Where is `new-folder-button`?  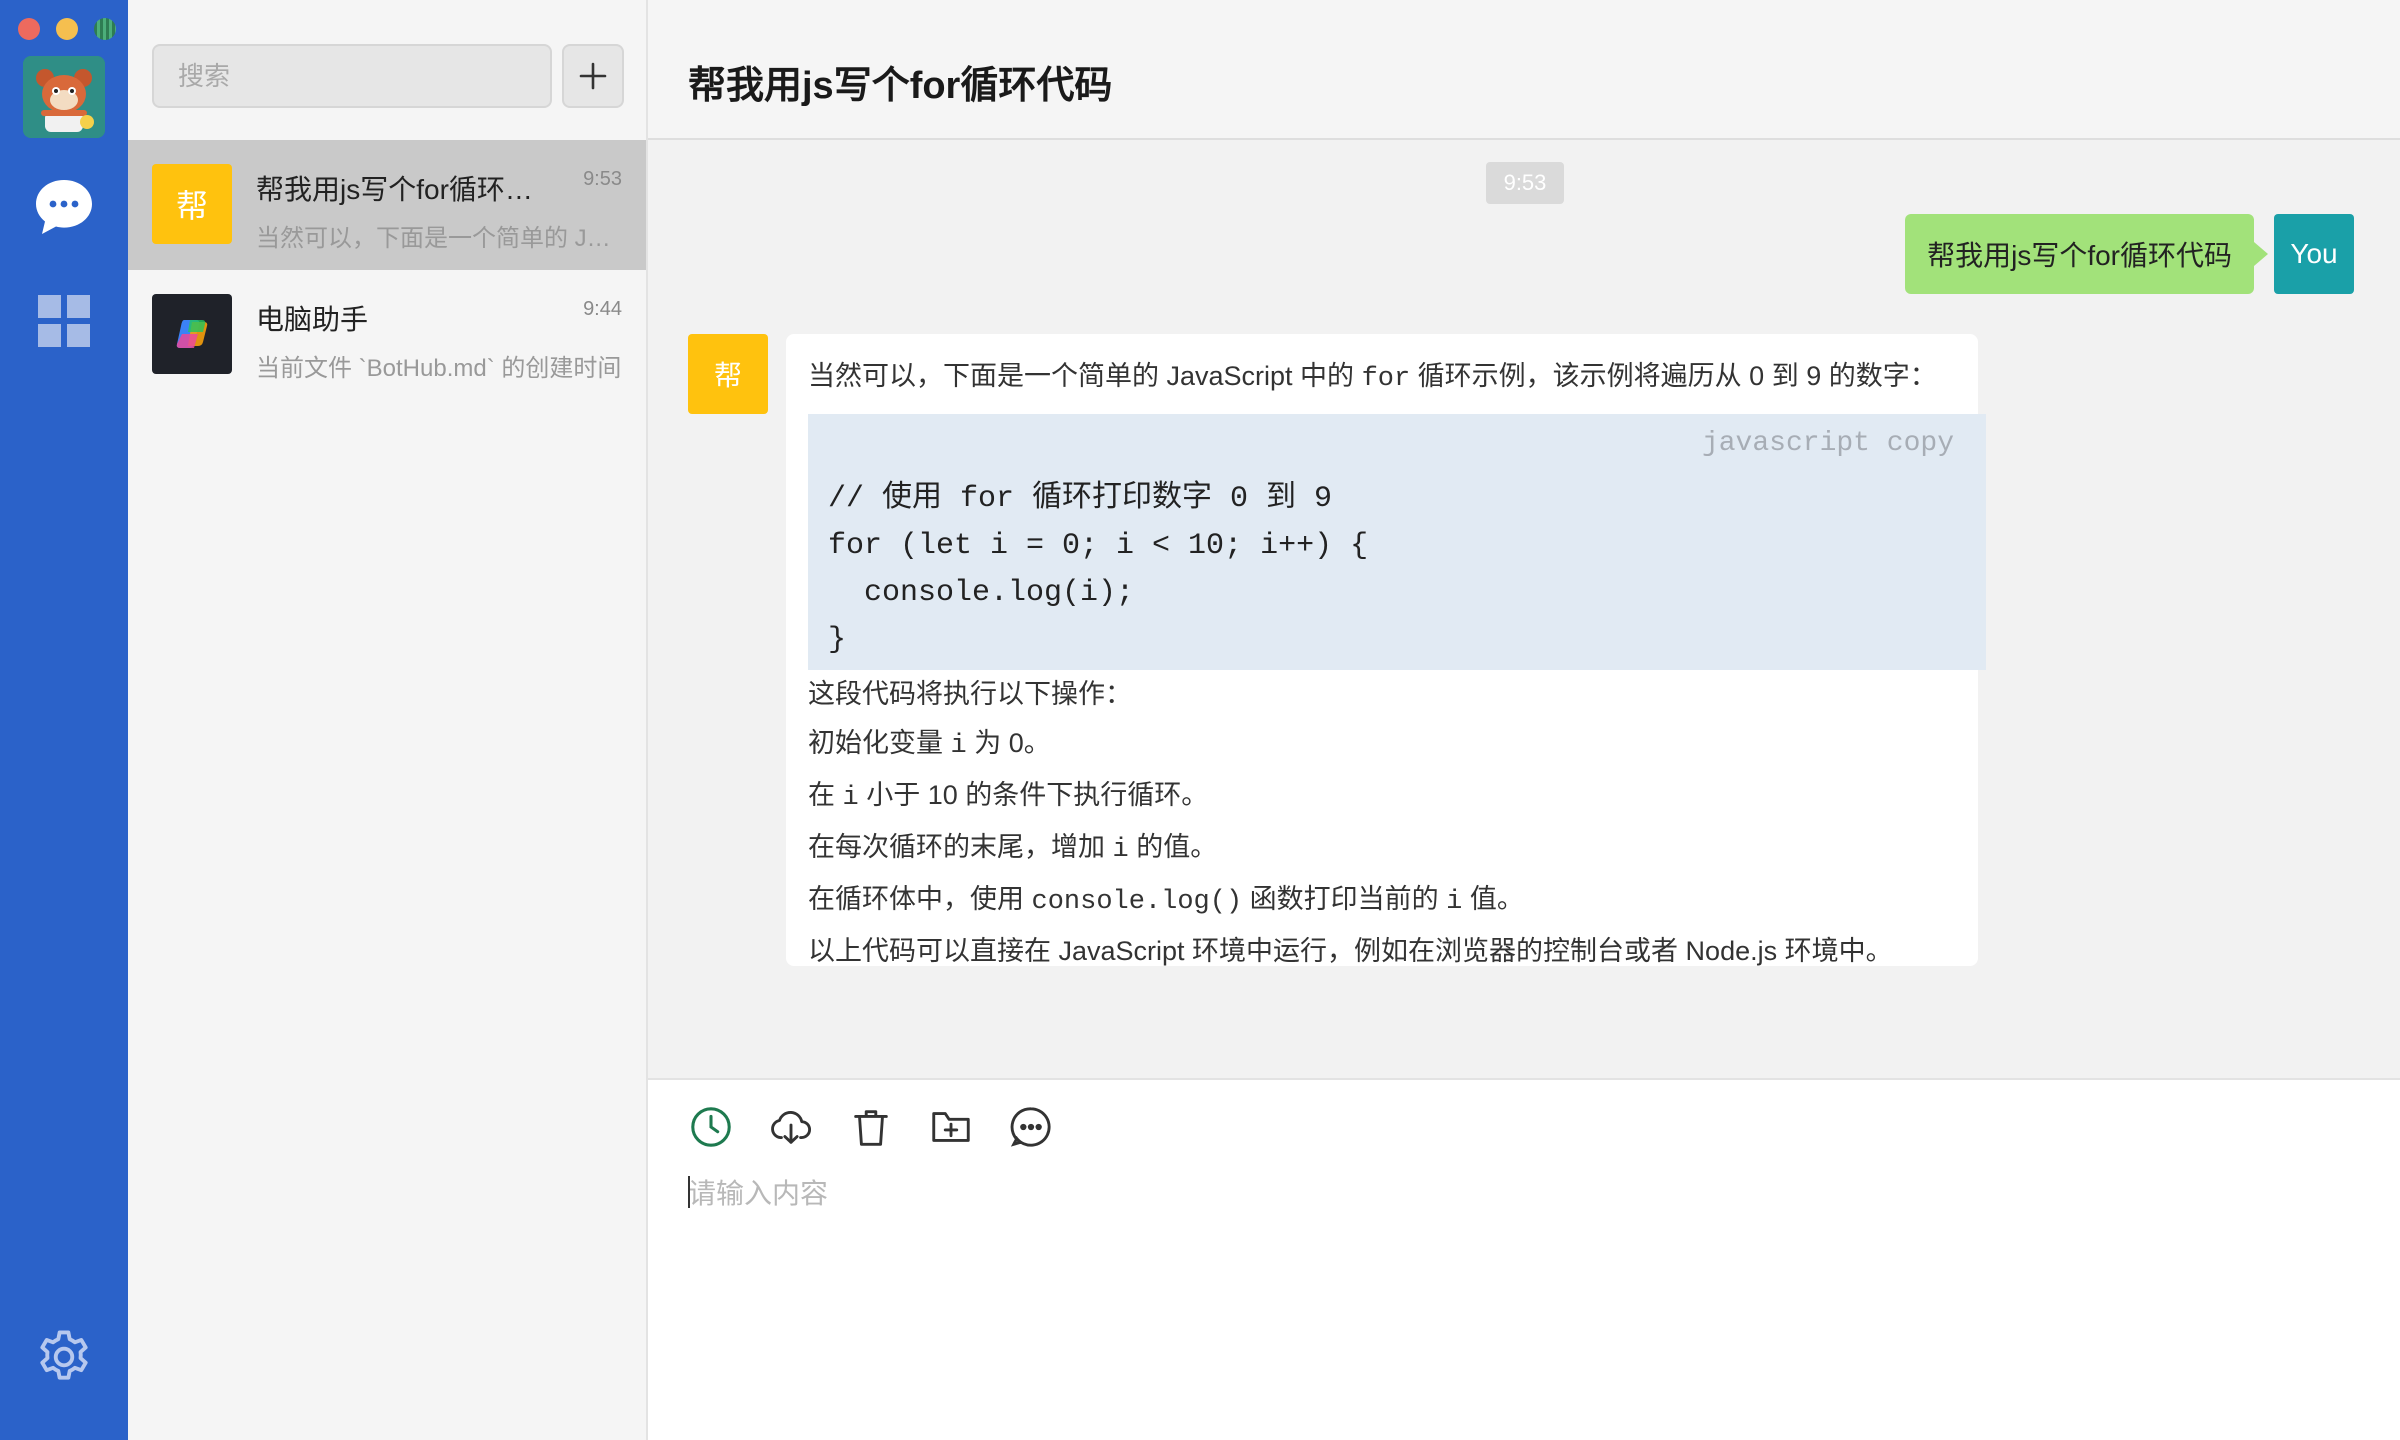 new-folder-button is located at coordinates (951, 1127).